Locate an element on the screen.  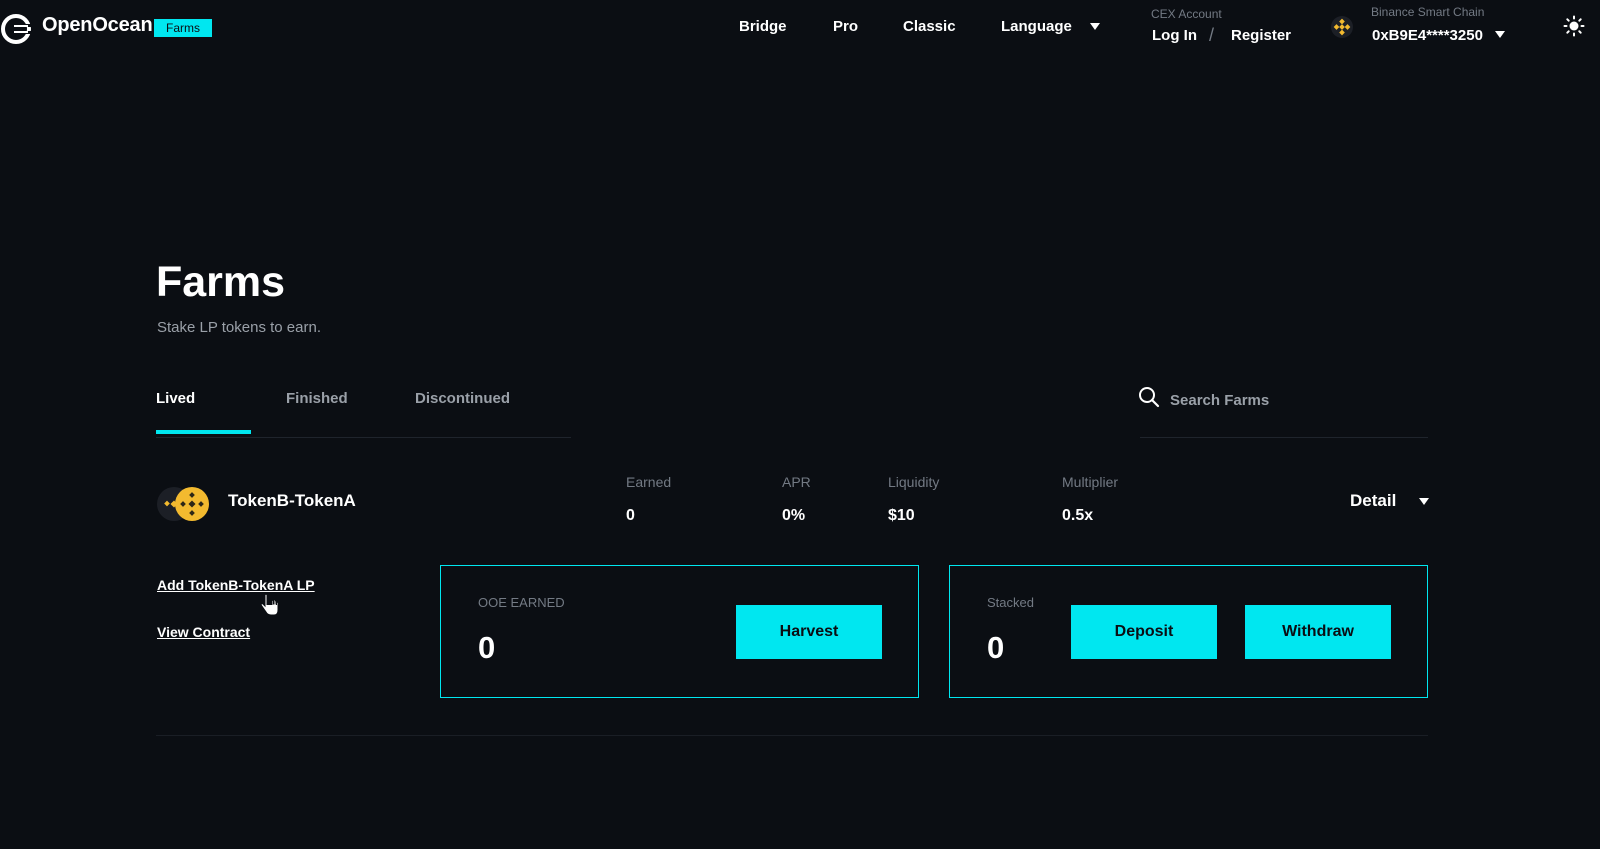
withdraw-button: Withdraw is located at coordinates (1318, 632).